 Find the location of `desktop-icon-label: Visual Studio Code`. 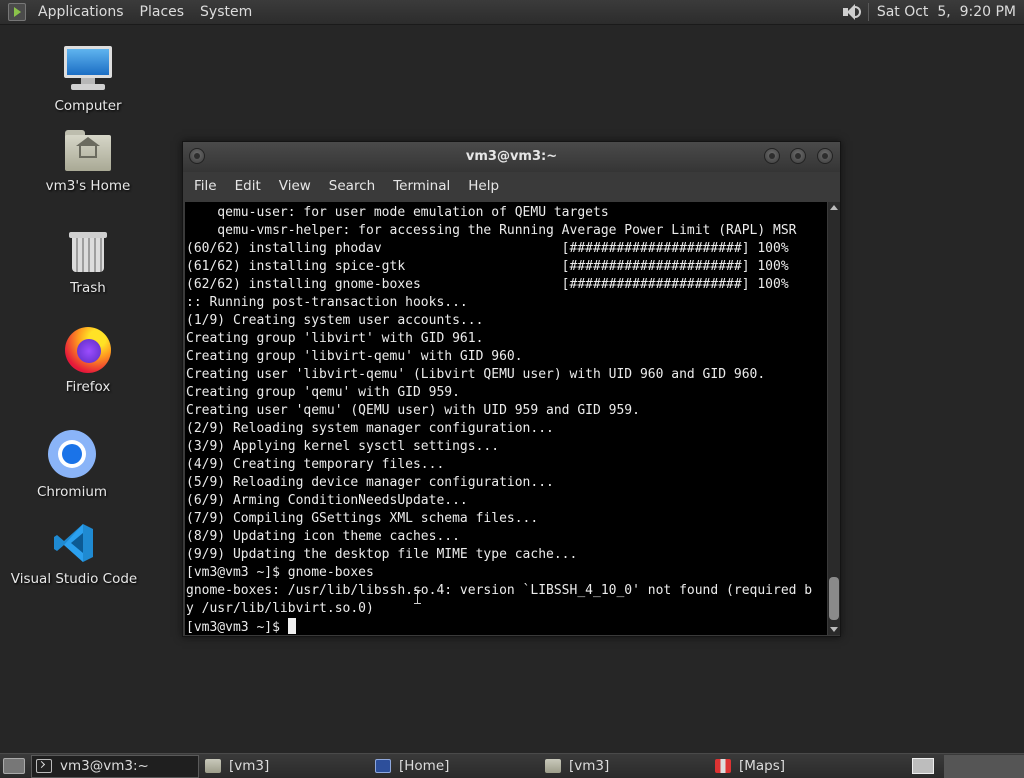

desktop-icon-label: Visual Studio Code is located at coordinates (74, 579).